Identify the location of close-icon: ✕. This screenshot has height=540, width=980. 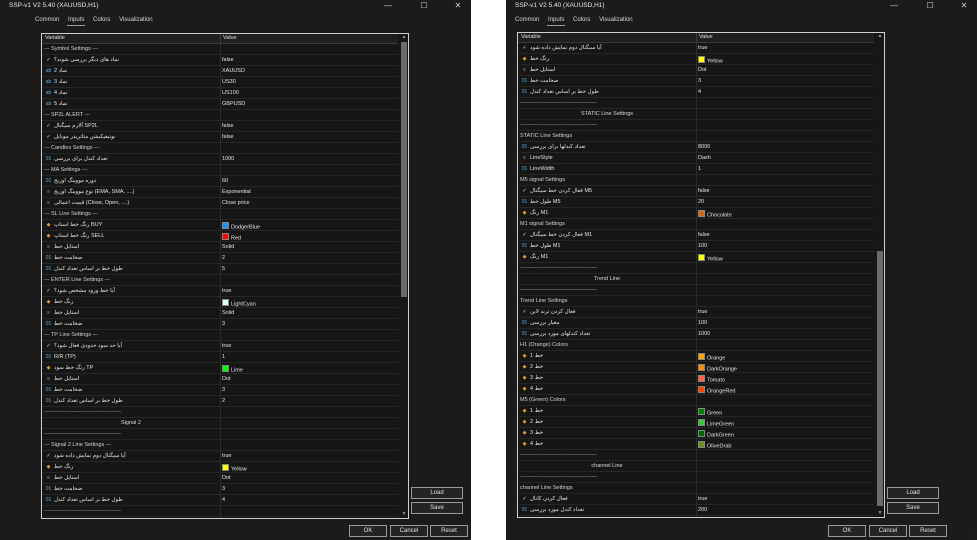
(458, 6).